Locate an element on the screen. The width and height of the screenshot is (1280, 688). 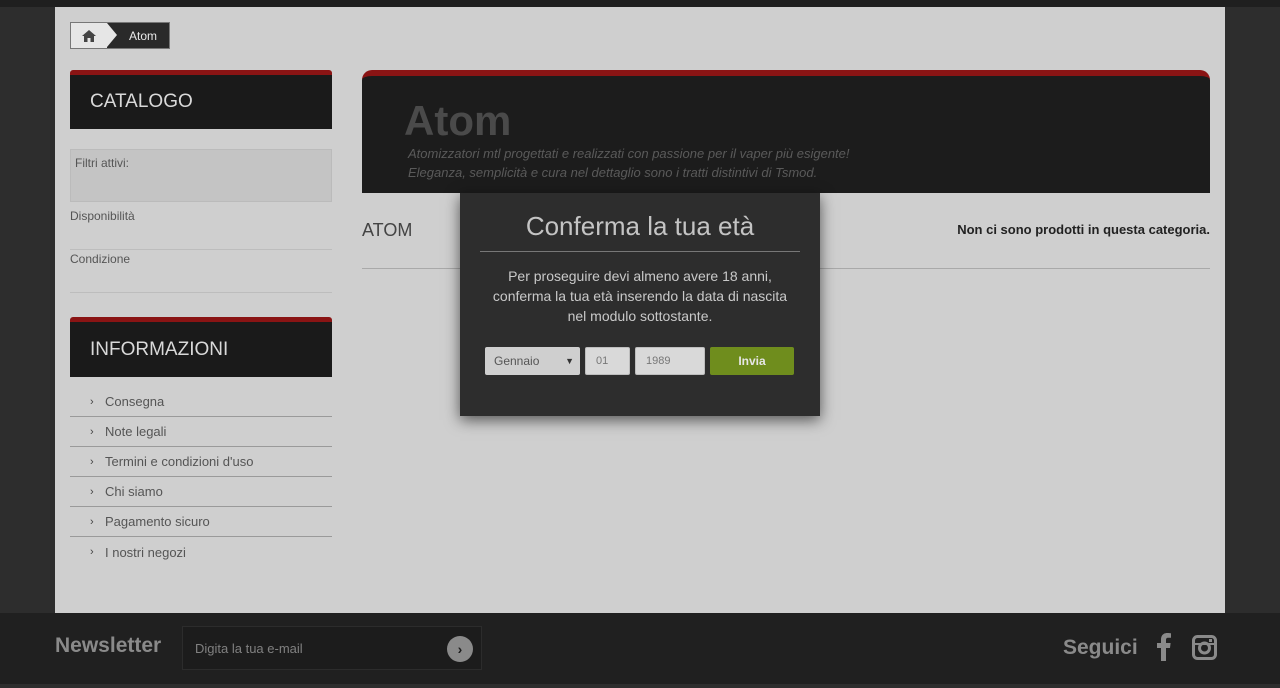
facebook-icon is located at coordinates (1164, 647).